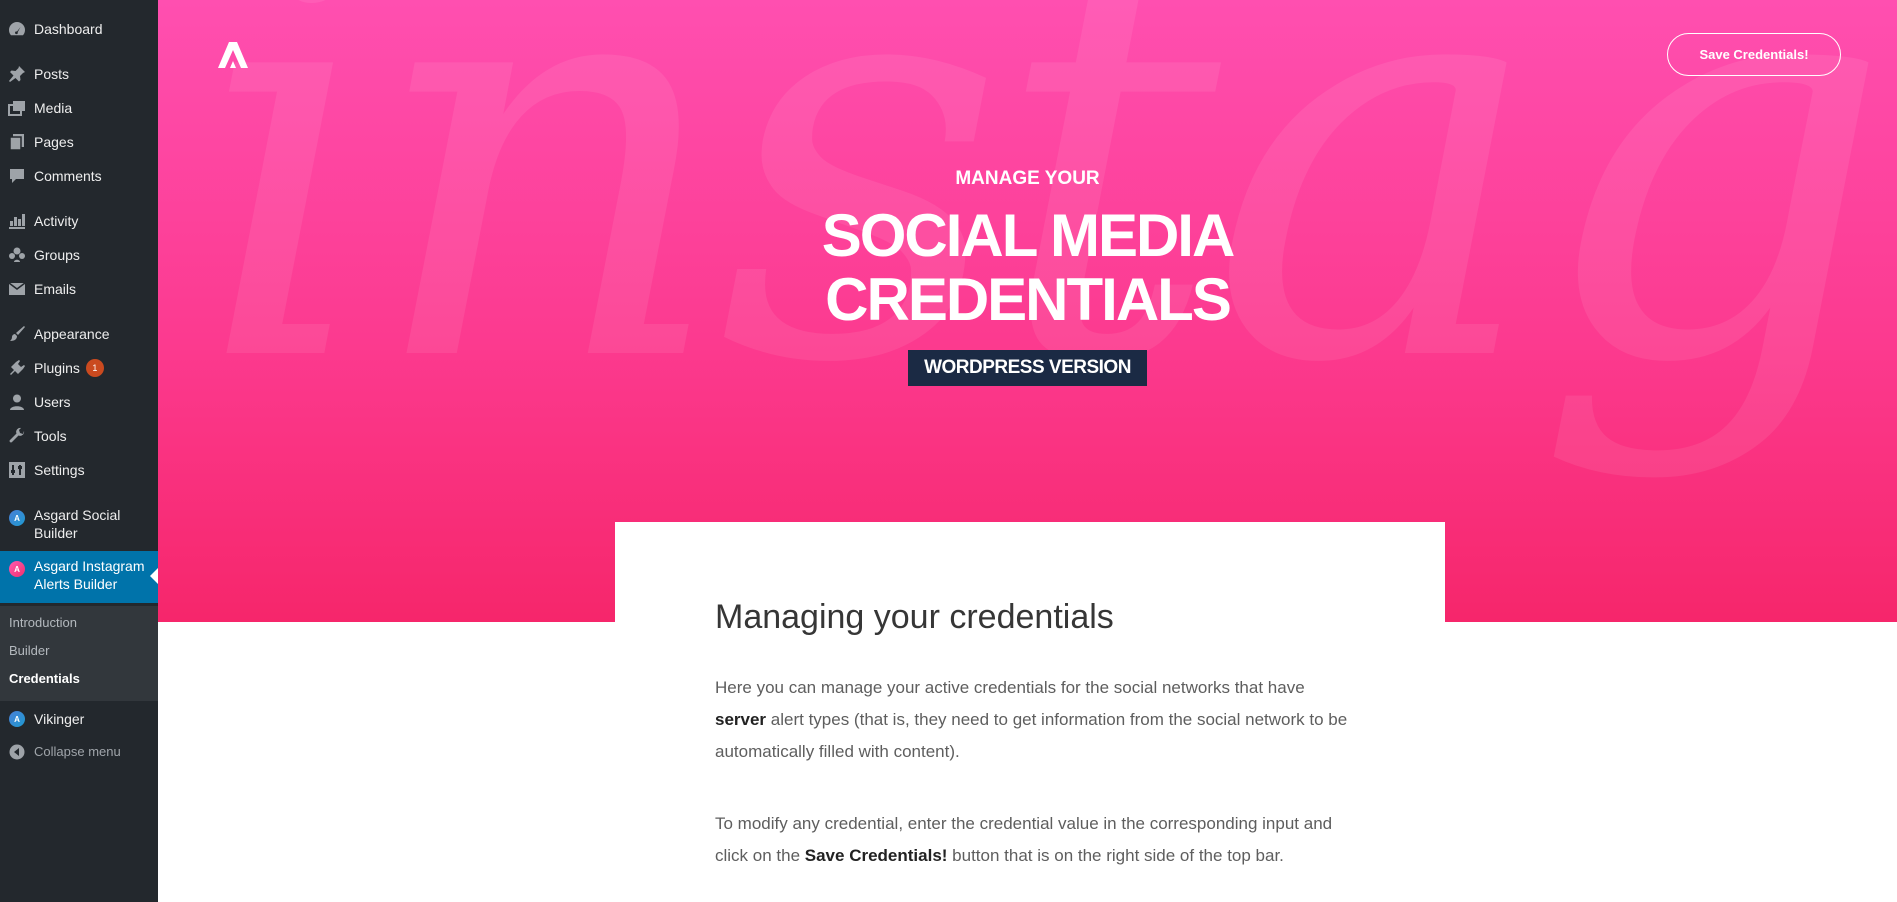 The height and width of the screenshot is (902, 1897). I want to click on sidebar-item-plugins: Plugins 1, so click(79, 368).